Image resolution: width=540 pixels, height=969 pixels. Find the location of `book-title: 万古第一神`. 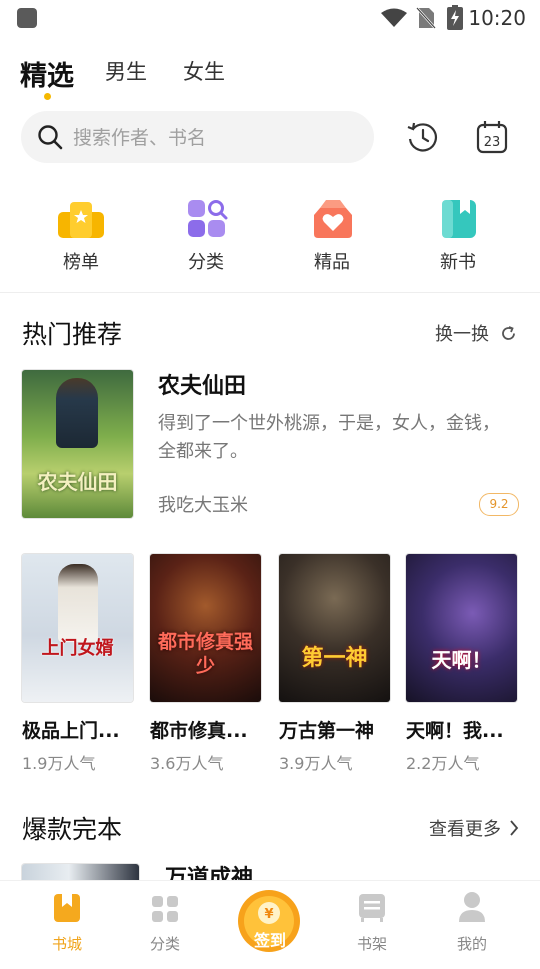

book-title: 万古第一神 is located at coordinates (326, 729).